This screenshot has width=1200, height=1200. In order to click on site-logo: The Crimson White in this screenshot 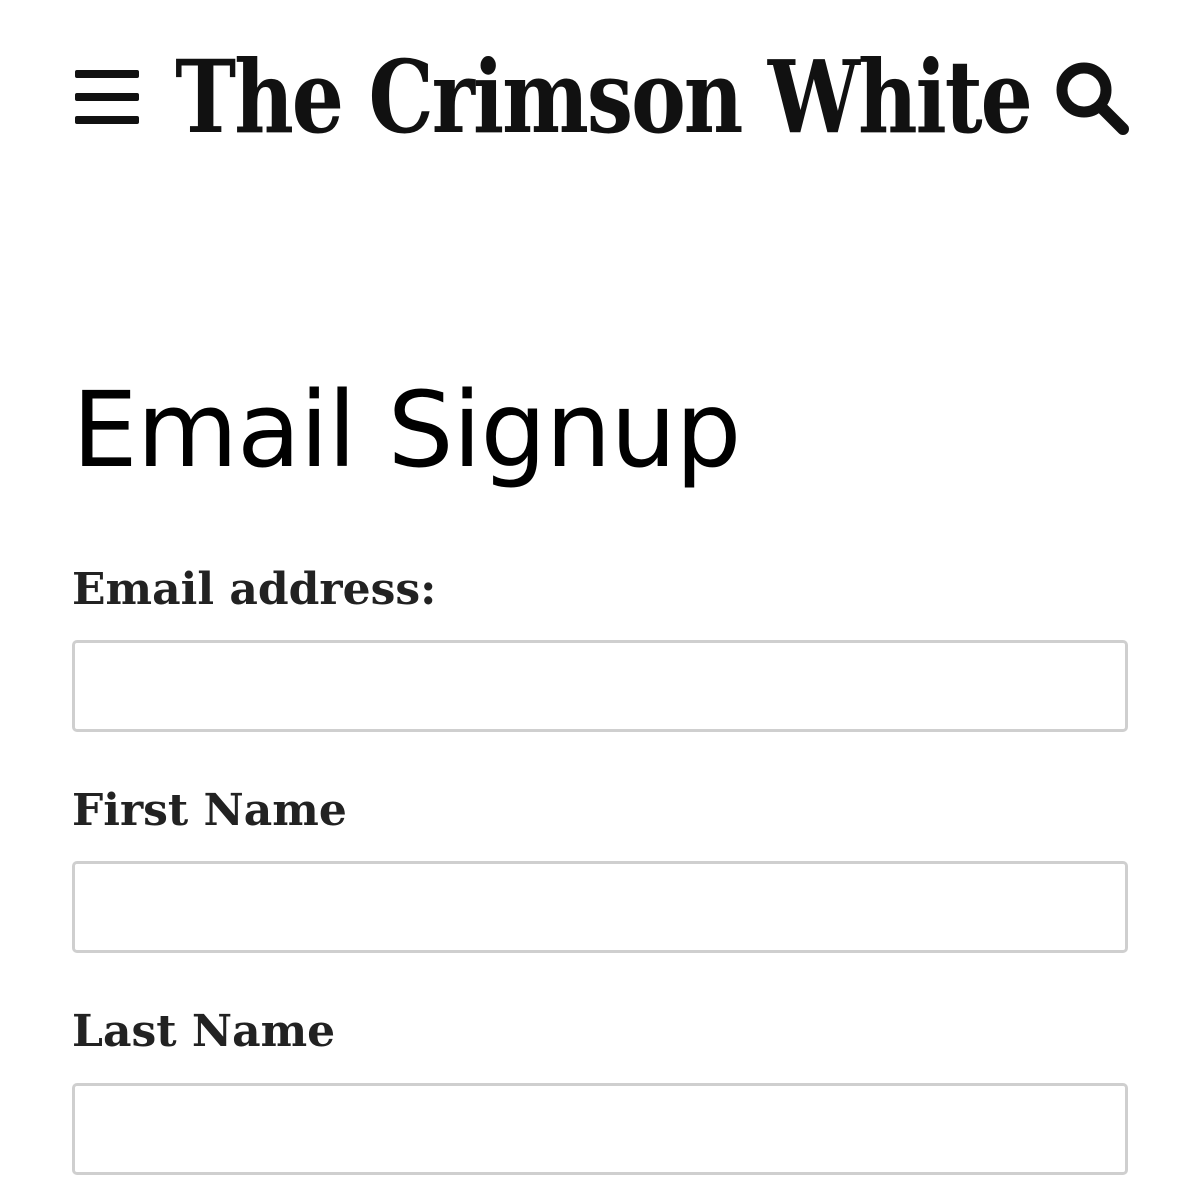, I will do `click(604, 98)`.